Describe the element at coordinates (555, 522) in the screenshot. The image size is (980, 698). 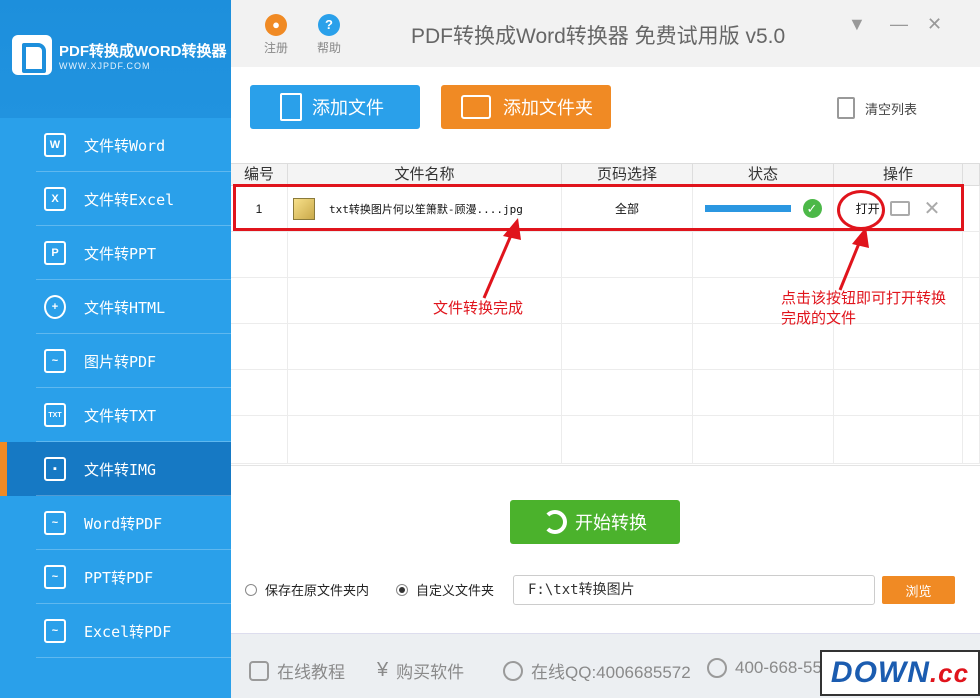
I see `refresh-icon` at that location.